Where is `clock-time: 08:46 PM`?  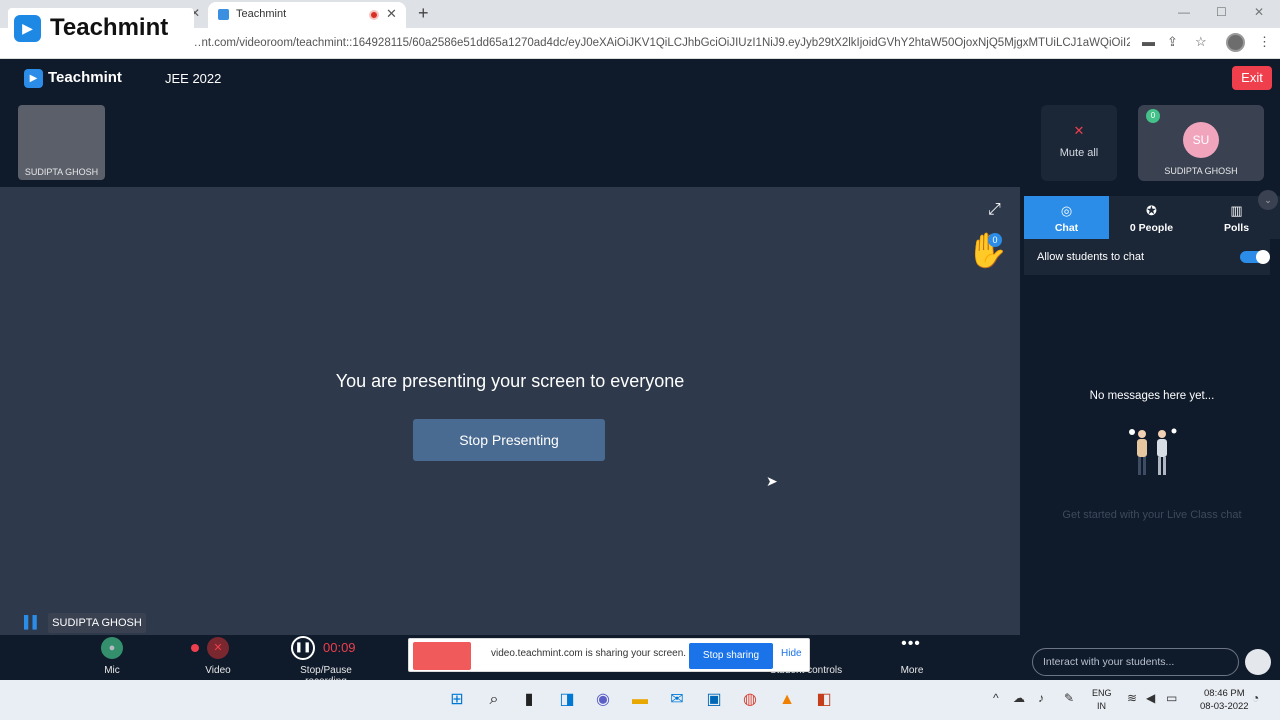 clock-time: 08:46 PM is located at coordinates (1224, 693).